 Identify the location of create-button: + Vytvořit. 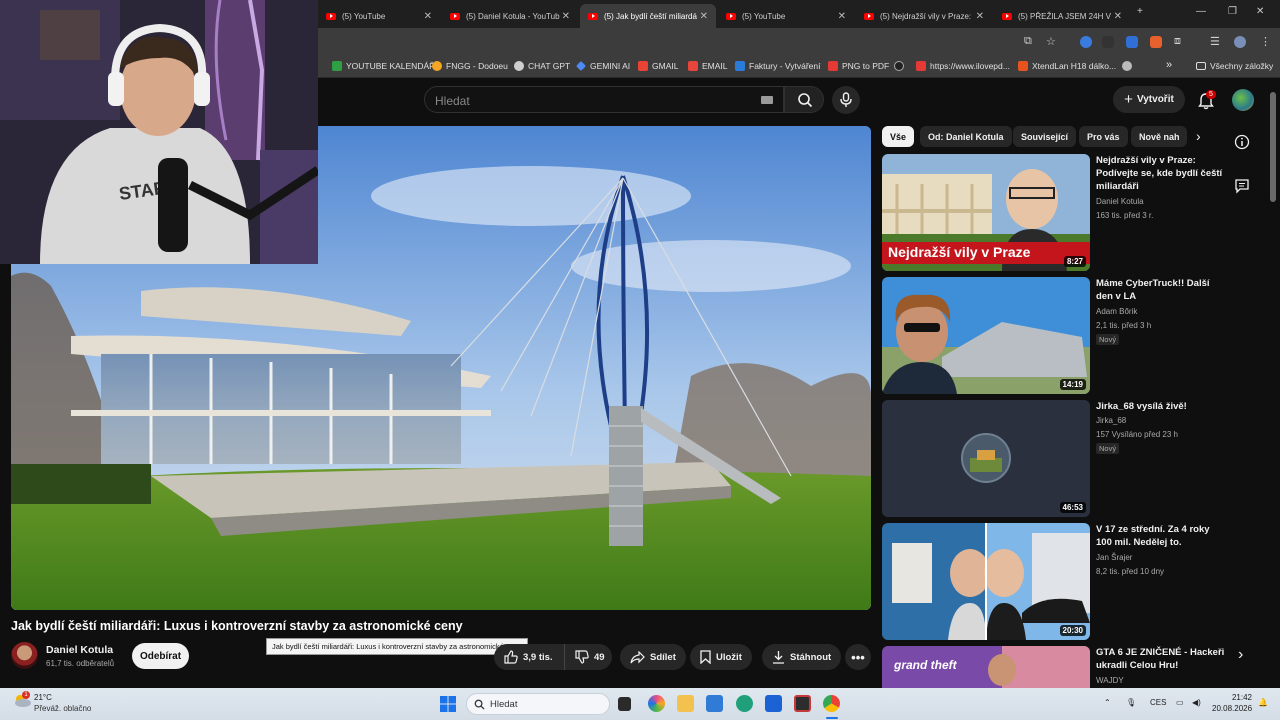
(1149, 99).